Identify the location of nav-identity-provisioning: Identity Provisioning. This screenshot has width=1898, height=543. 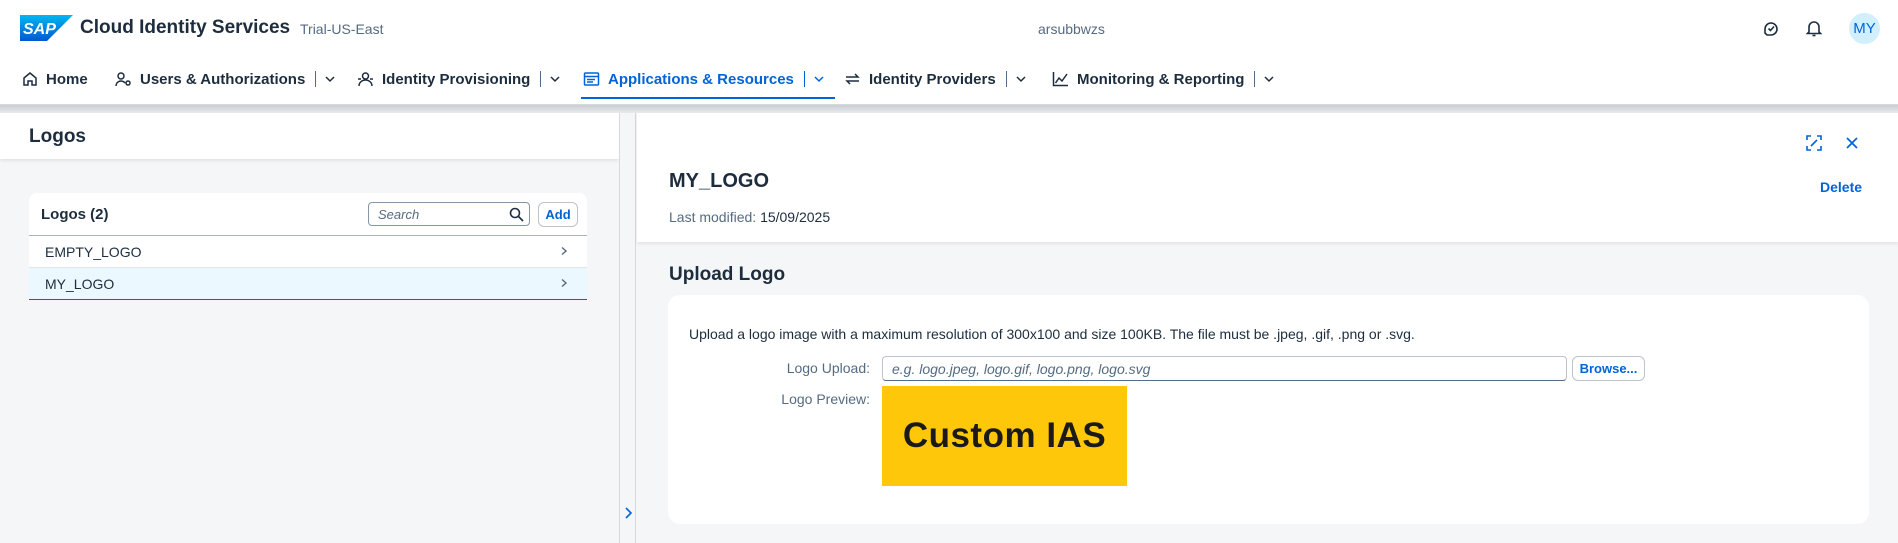
(463, 79).